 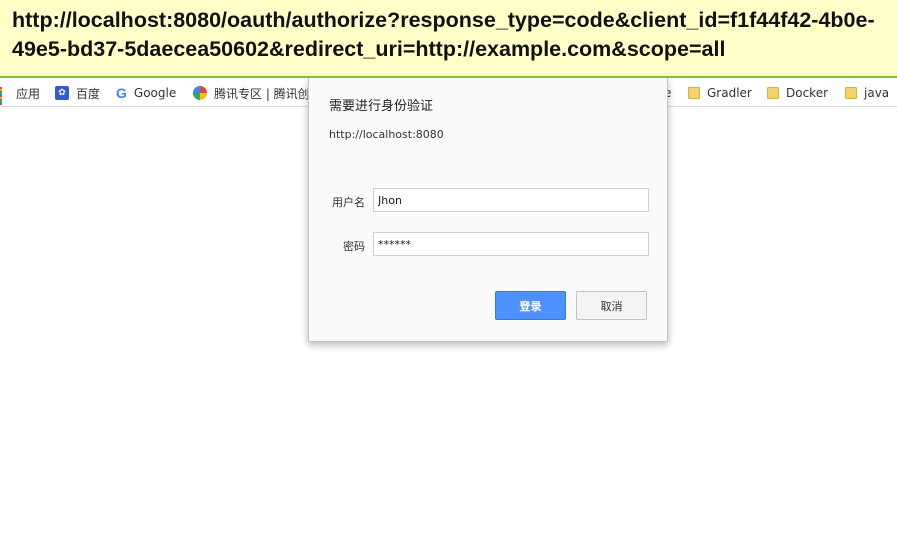 I want to click on bookmark-label: Gradler, so click(x=729, y=93).